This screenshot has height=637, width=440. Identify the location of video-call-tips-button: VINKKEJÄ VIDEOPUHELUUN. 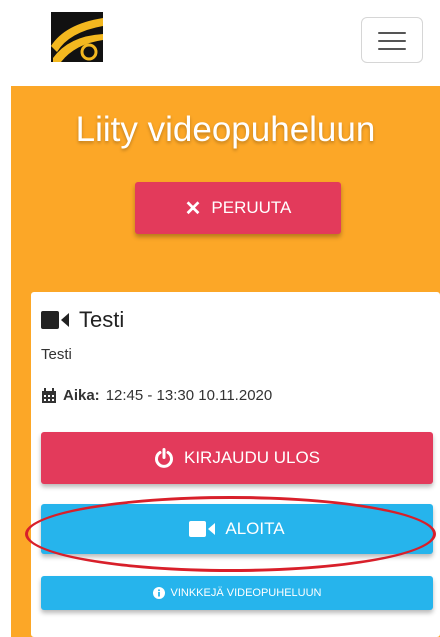
(237, 593).